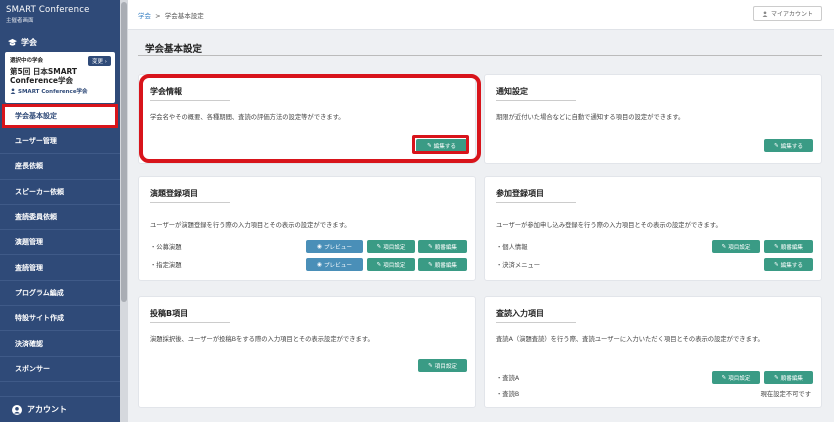  What do you see at coordinates (174, 193) in the screenshot?
I see `card-title: 演題登録項目` at bounding box center [174, 193].